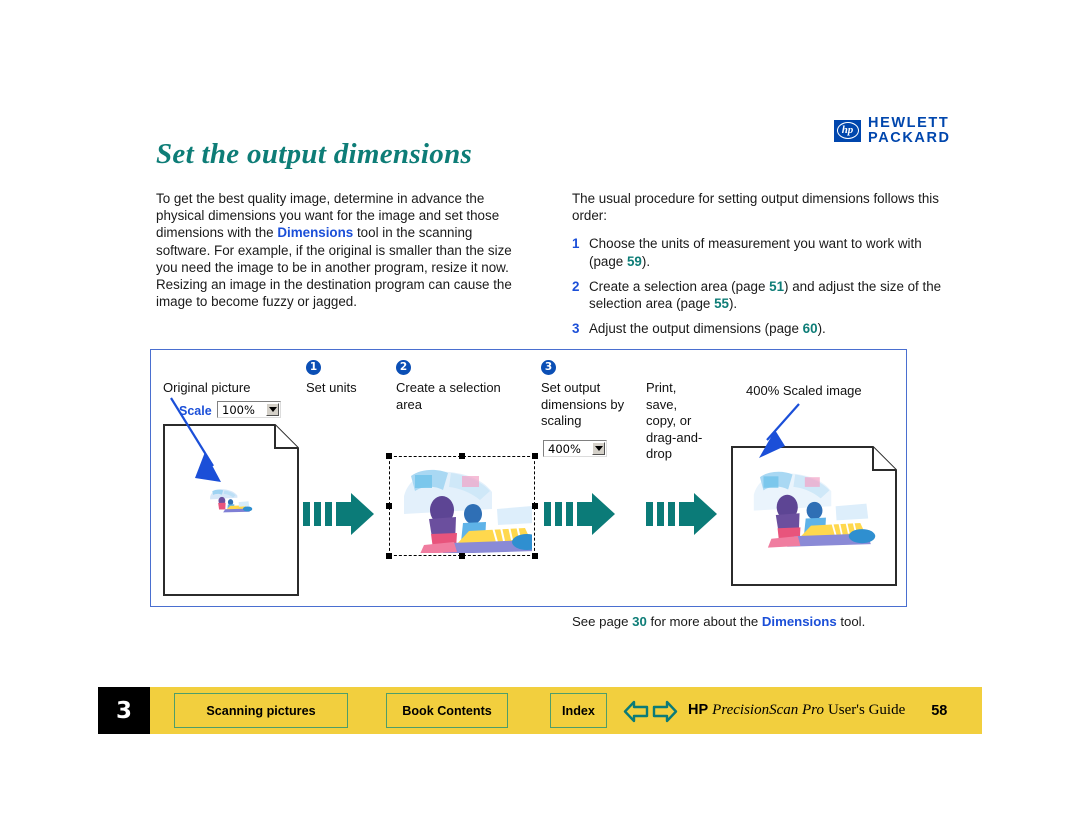 The width and height of the screenshot is (1080, 834). Describe the element at coordinates (804, 390) in the screenshot. I see `diagram-label-scaled-image: 400% Scaled image` at that location.